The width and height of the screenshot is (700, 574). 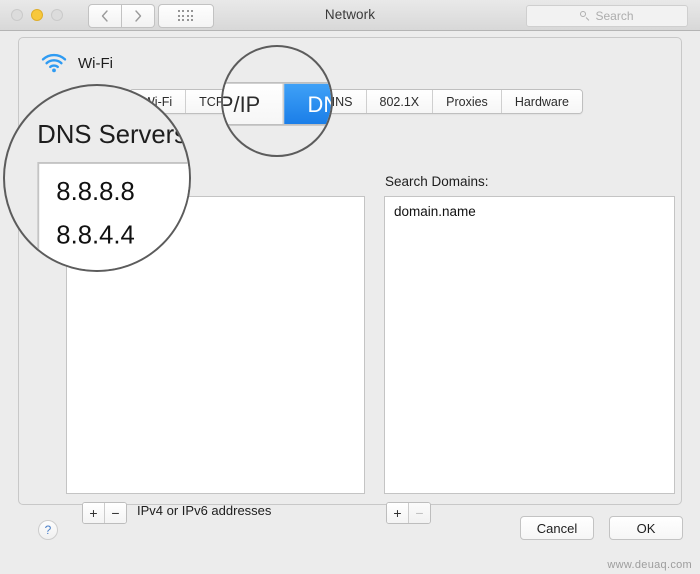 I want to click on search-placeholder: Search, so click(x=614, y=16).